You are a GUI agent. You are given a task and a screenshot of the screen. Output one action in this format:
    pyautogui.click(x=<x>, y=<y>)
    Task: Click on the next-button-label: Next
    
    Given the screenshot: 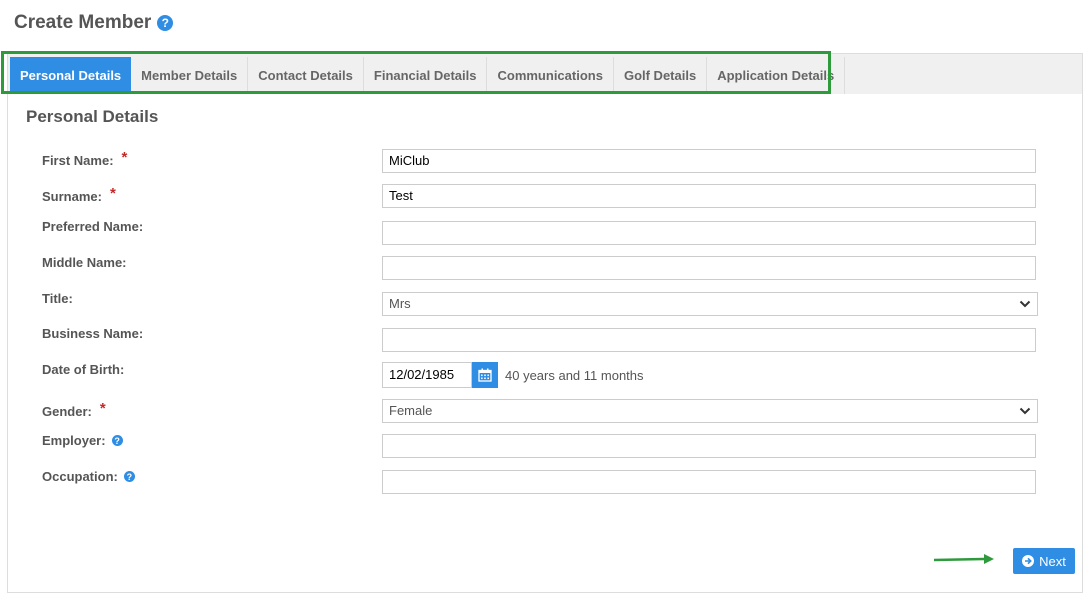 What is the action you would take?
    pyautogui.click(x=1052, y=561)
    